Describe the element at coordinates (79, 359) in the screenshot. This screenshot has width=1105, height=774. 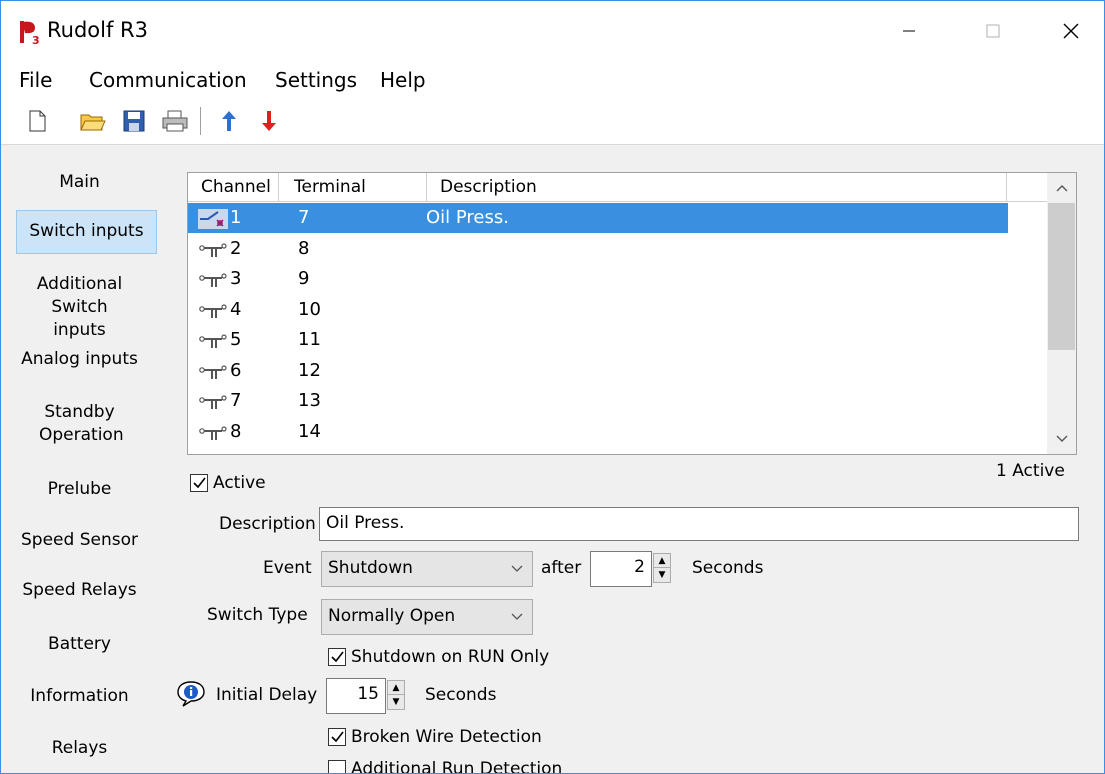
I see `nav-analog-inputs: Analog inputs` at that location.